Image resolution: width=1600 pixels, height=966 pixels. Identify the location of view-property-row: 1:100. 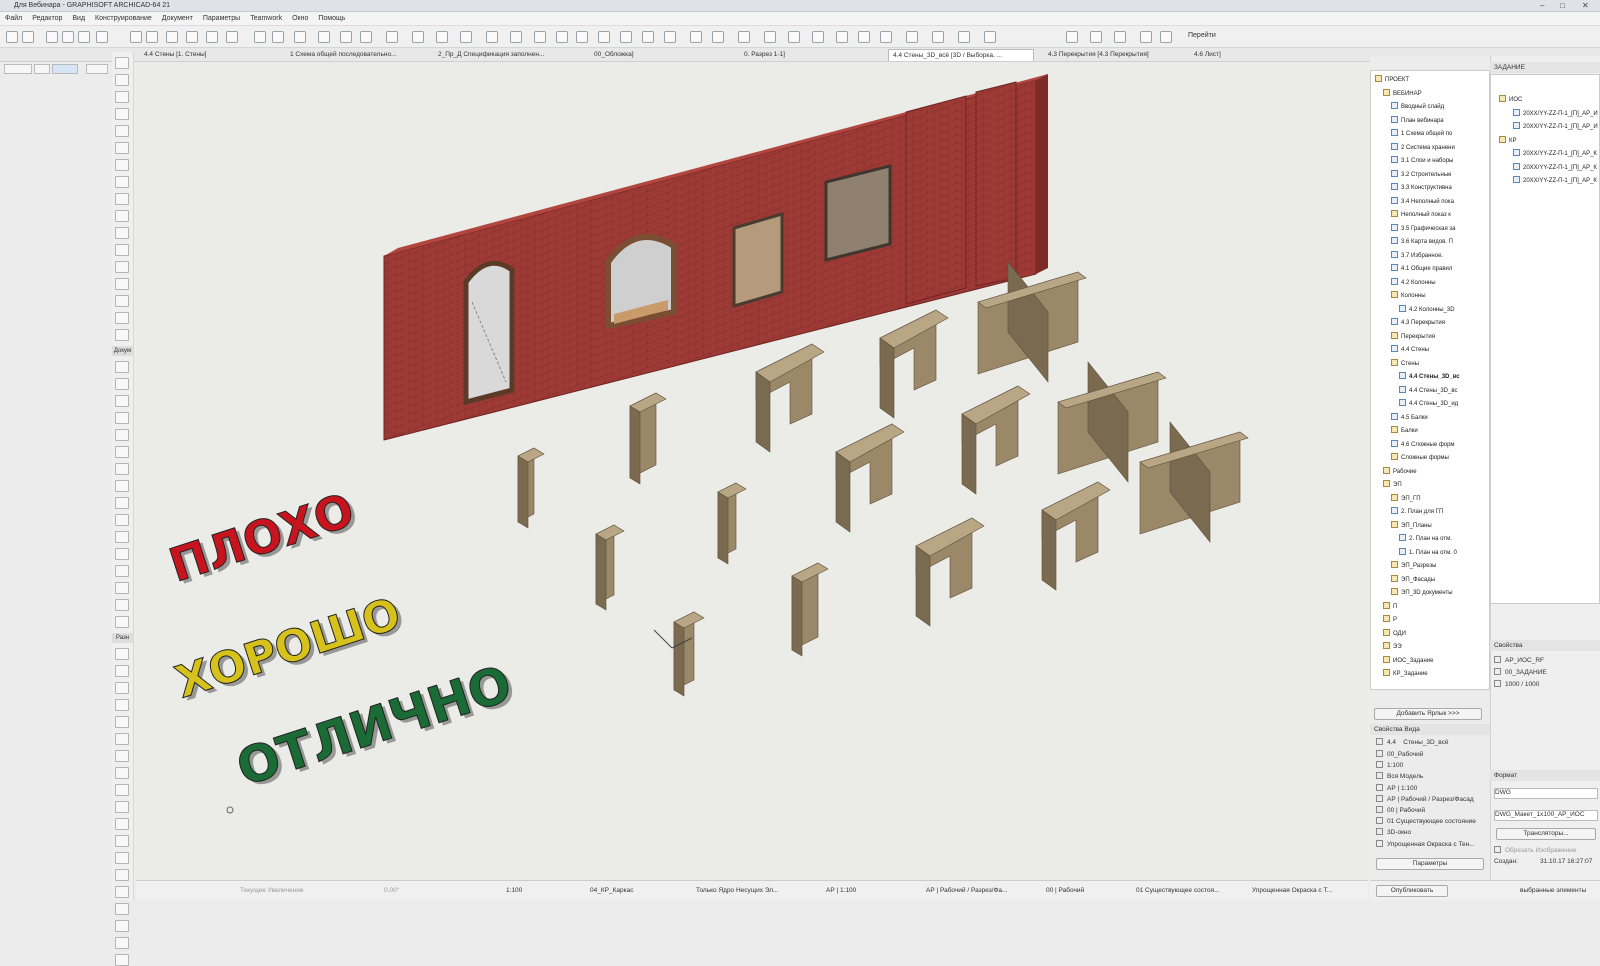
(1432, 766).